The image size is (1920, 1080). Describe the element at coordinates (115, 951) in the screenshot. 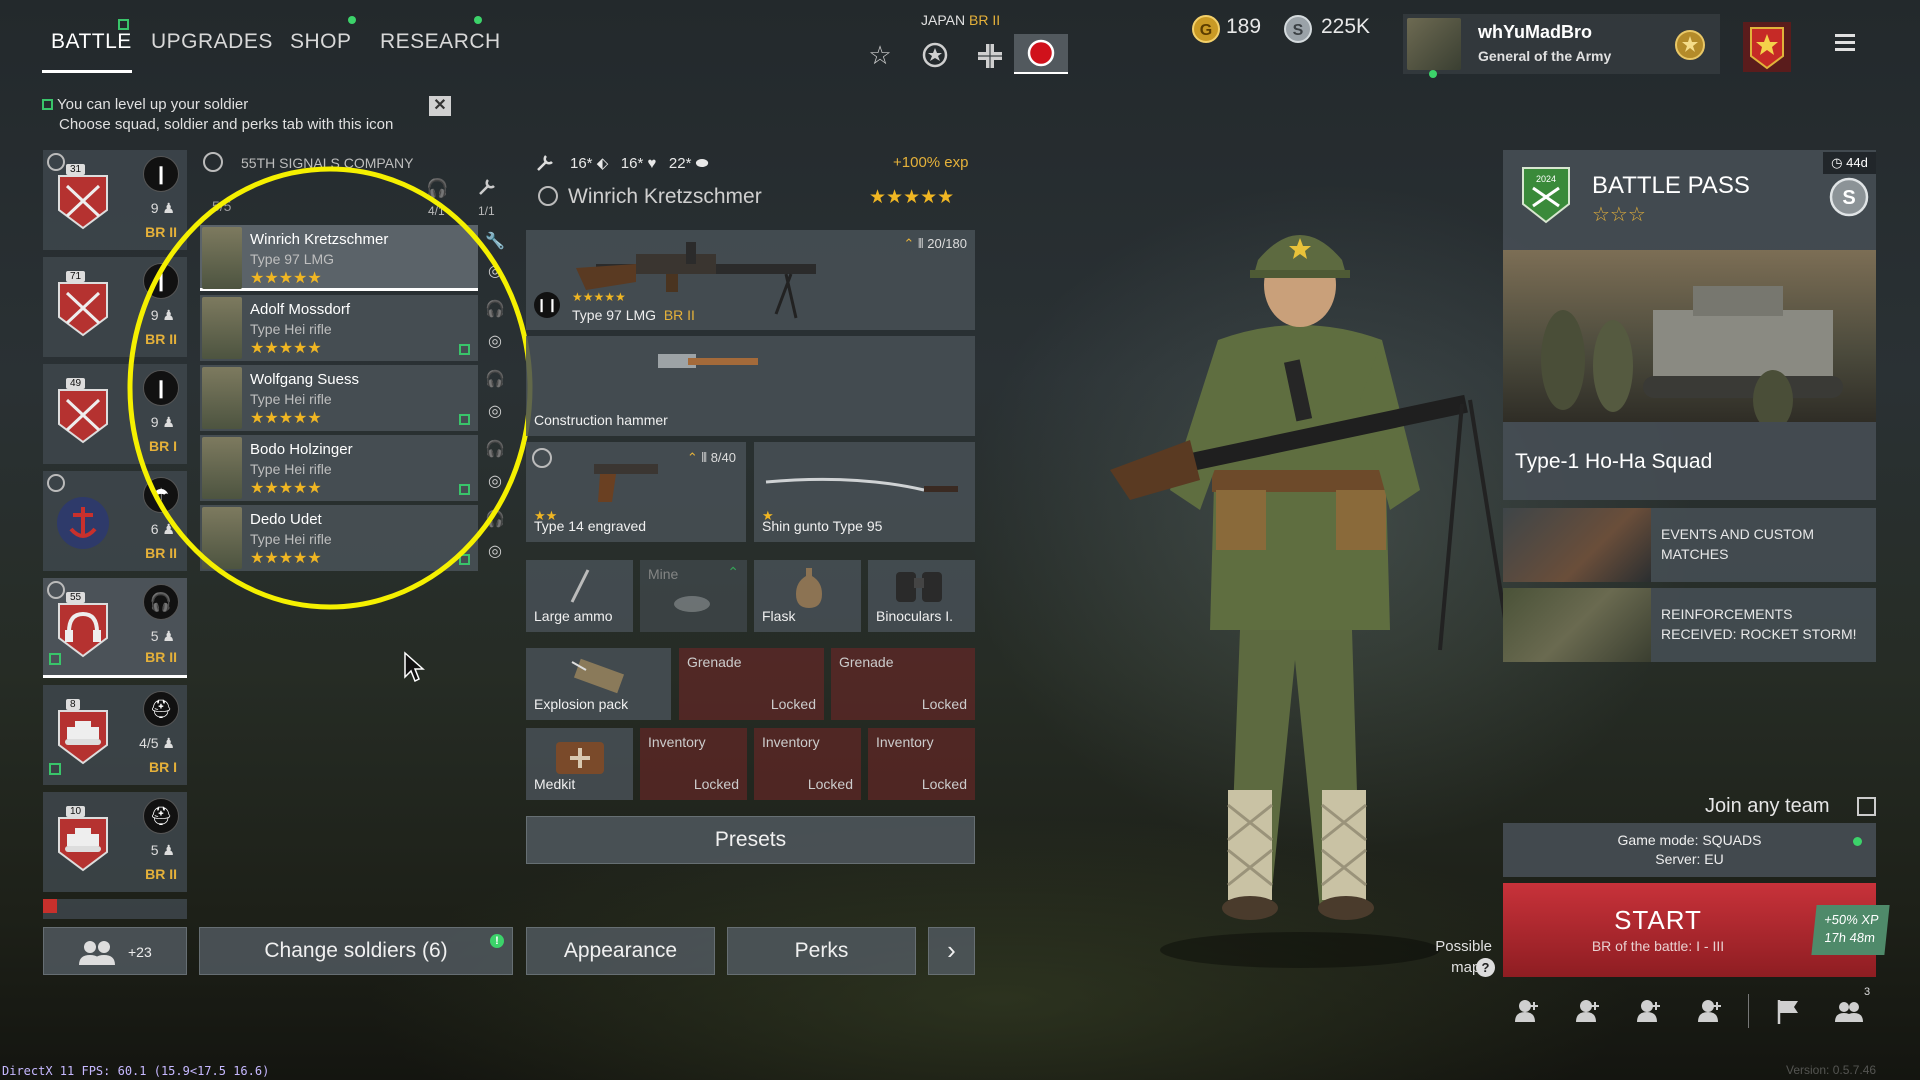

I see `reserve-button: +23` at that location.